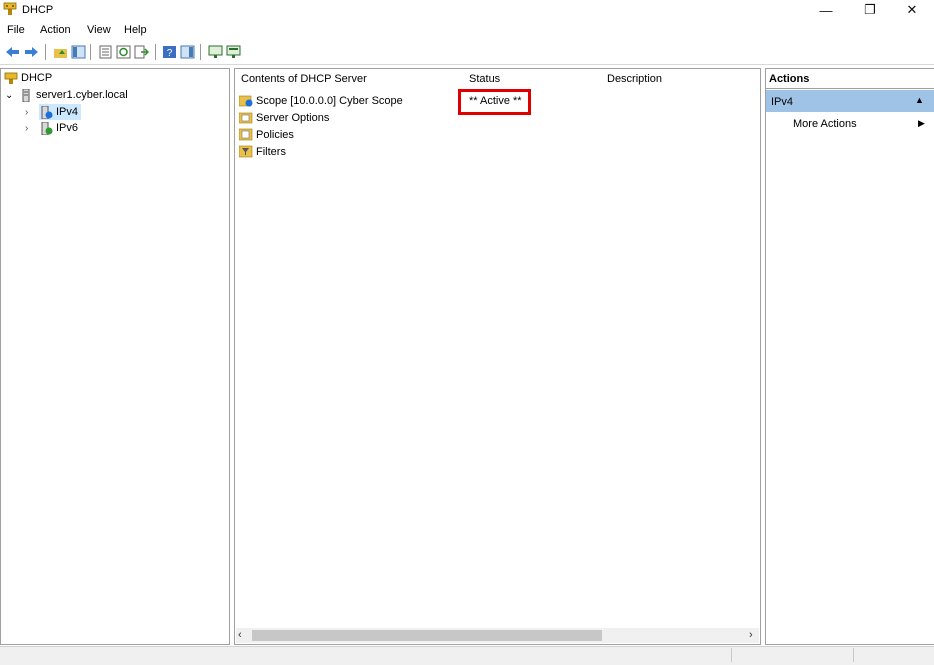 This screenshot has width=934, height=665. What do you see at coordinates (47, 128) in the screenshot?
I see `ipv6-icon` at bounding box center [47, 128].